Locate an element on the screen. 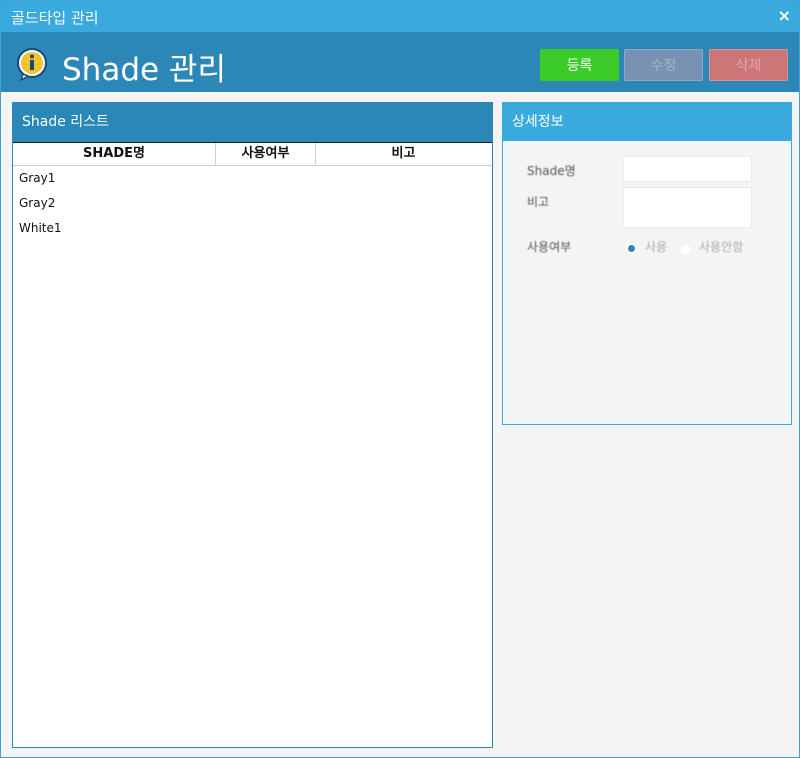 The image size is (800, 758). shade-name-cell: Gray2 is located at coordinates (37, 203).